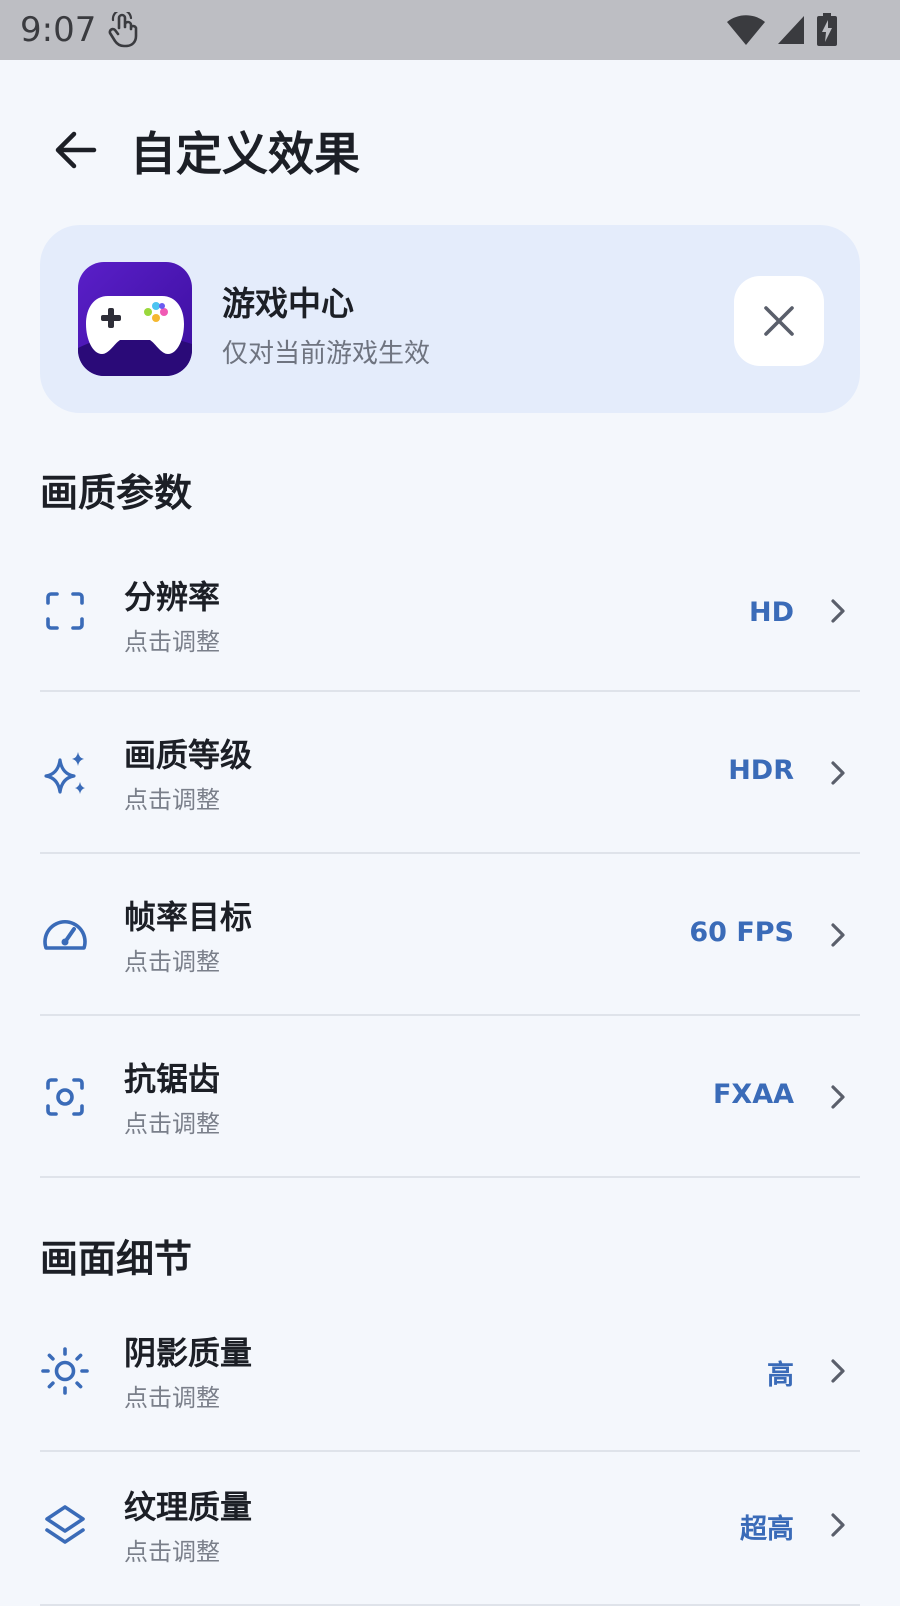 The width and height of the screenshot is (900, 1606). I want to click on setting-row-anti-aliasing: 抗锯齿 点击调整 FXAA, so click(450, 1097).